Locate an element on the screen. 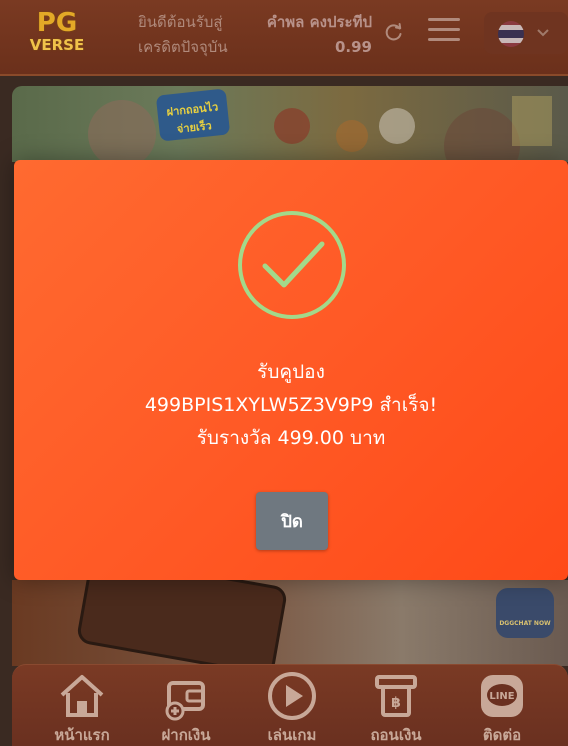 The width and height of the screenshot is (568, 746). phone-illustration is located at coordinates (182, 623).